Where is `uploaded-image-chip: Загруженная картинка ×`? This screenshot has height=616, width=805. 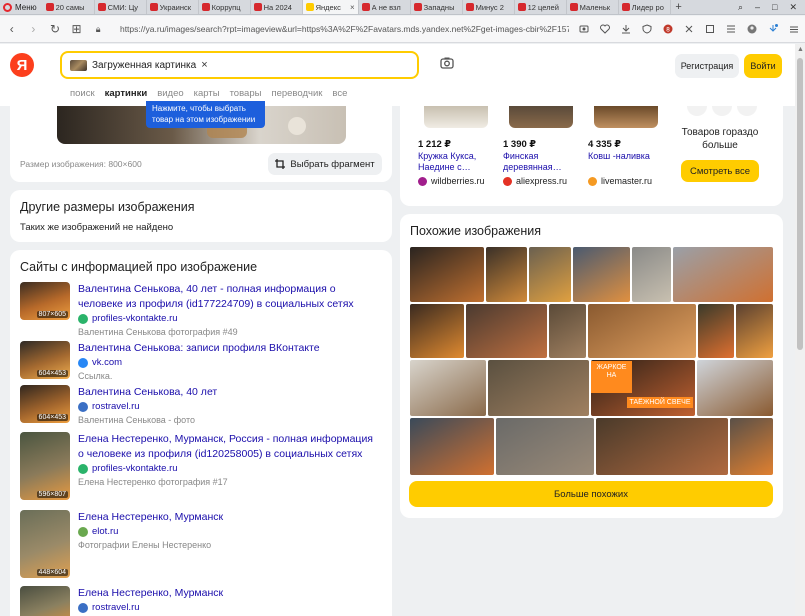
uploaded-image-chip: Загруженная картинка × is located at coordinates (139, 65).